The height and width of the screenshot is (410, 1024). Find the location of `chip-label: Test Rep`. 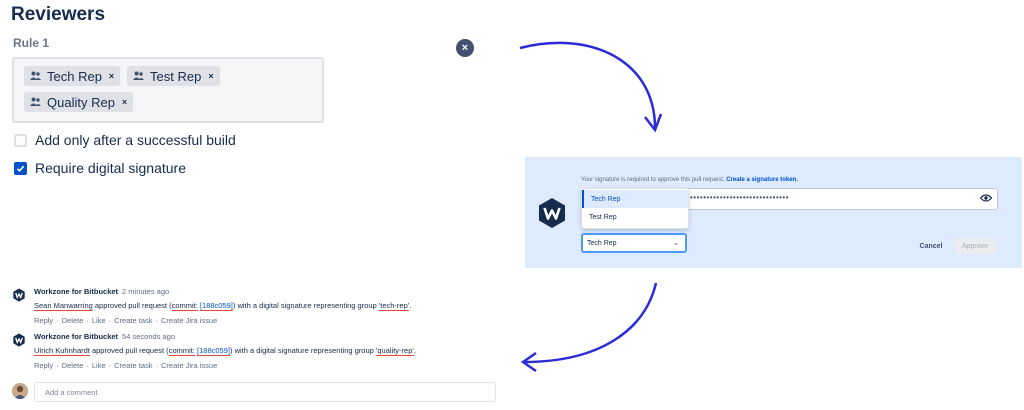

chip-label: Test Rep is located at coordinates (176, 76).